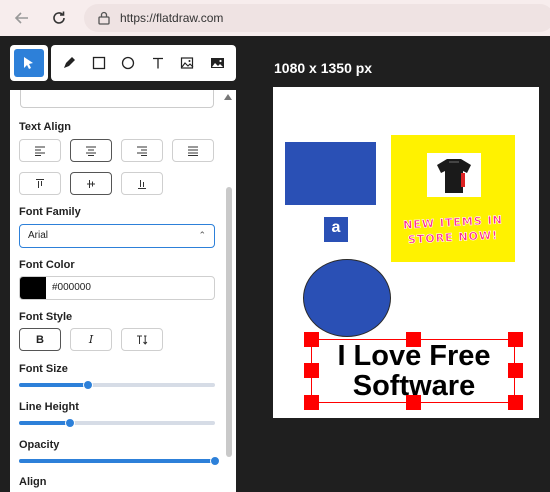 The image size is (550, 492). Describe the element at coordinates (71, 287) in the screenshot. I see `font-color-value: #000000` at that location.